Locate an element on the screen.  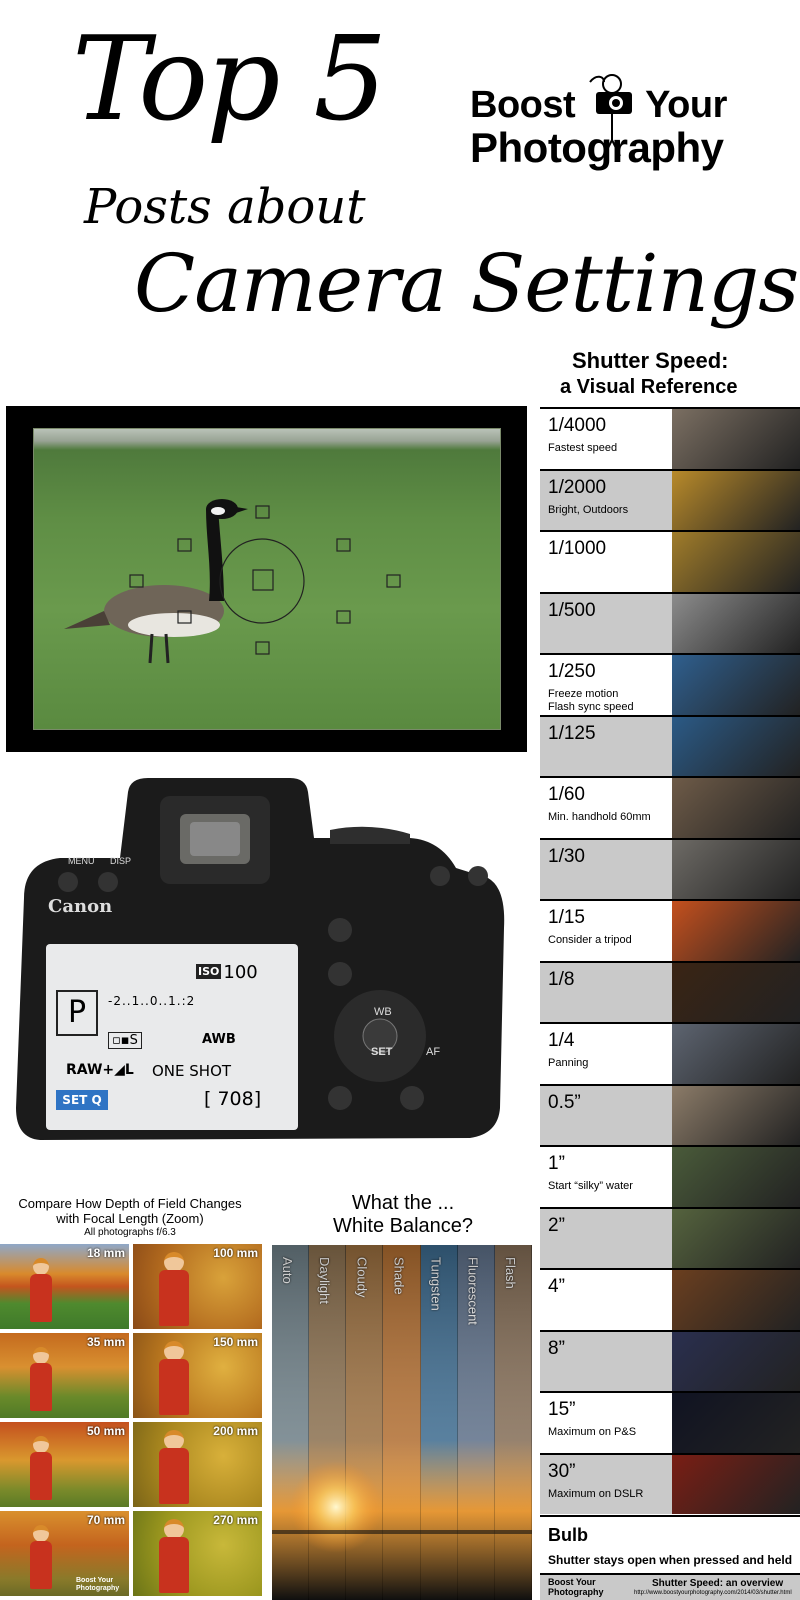
shutter-speed-row: 1/60 Min. handhold 60mm is located at coordinates (606, 807).